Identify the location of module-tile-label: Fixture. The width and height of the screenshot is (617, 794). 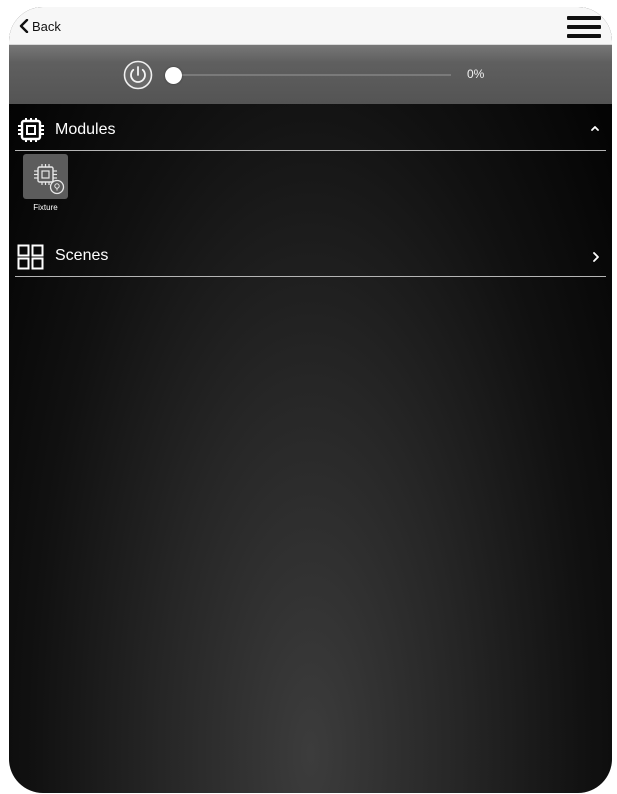
(45, 207).